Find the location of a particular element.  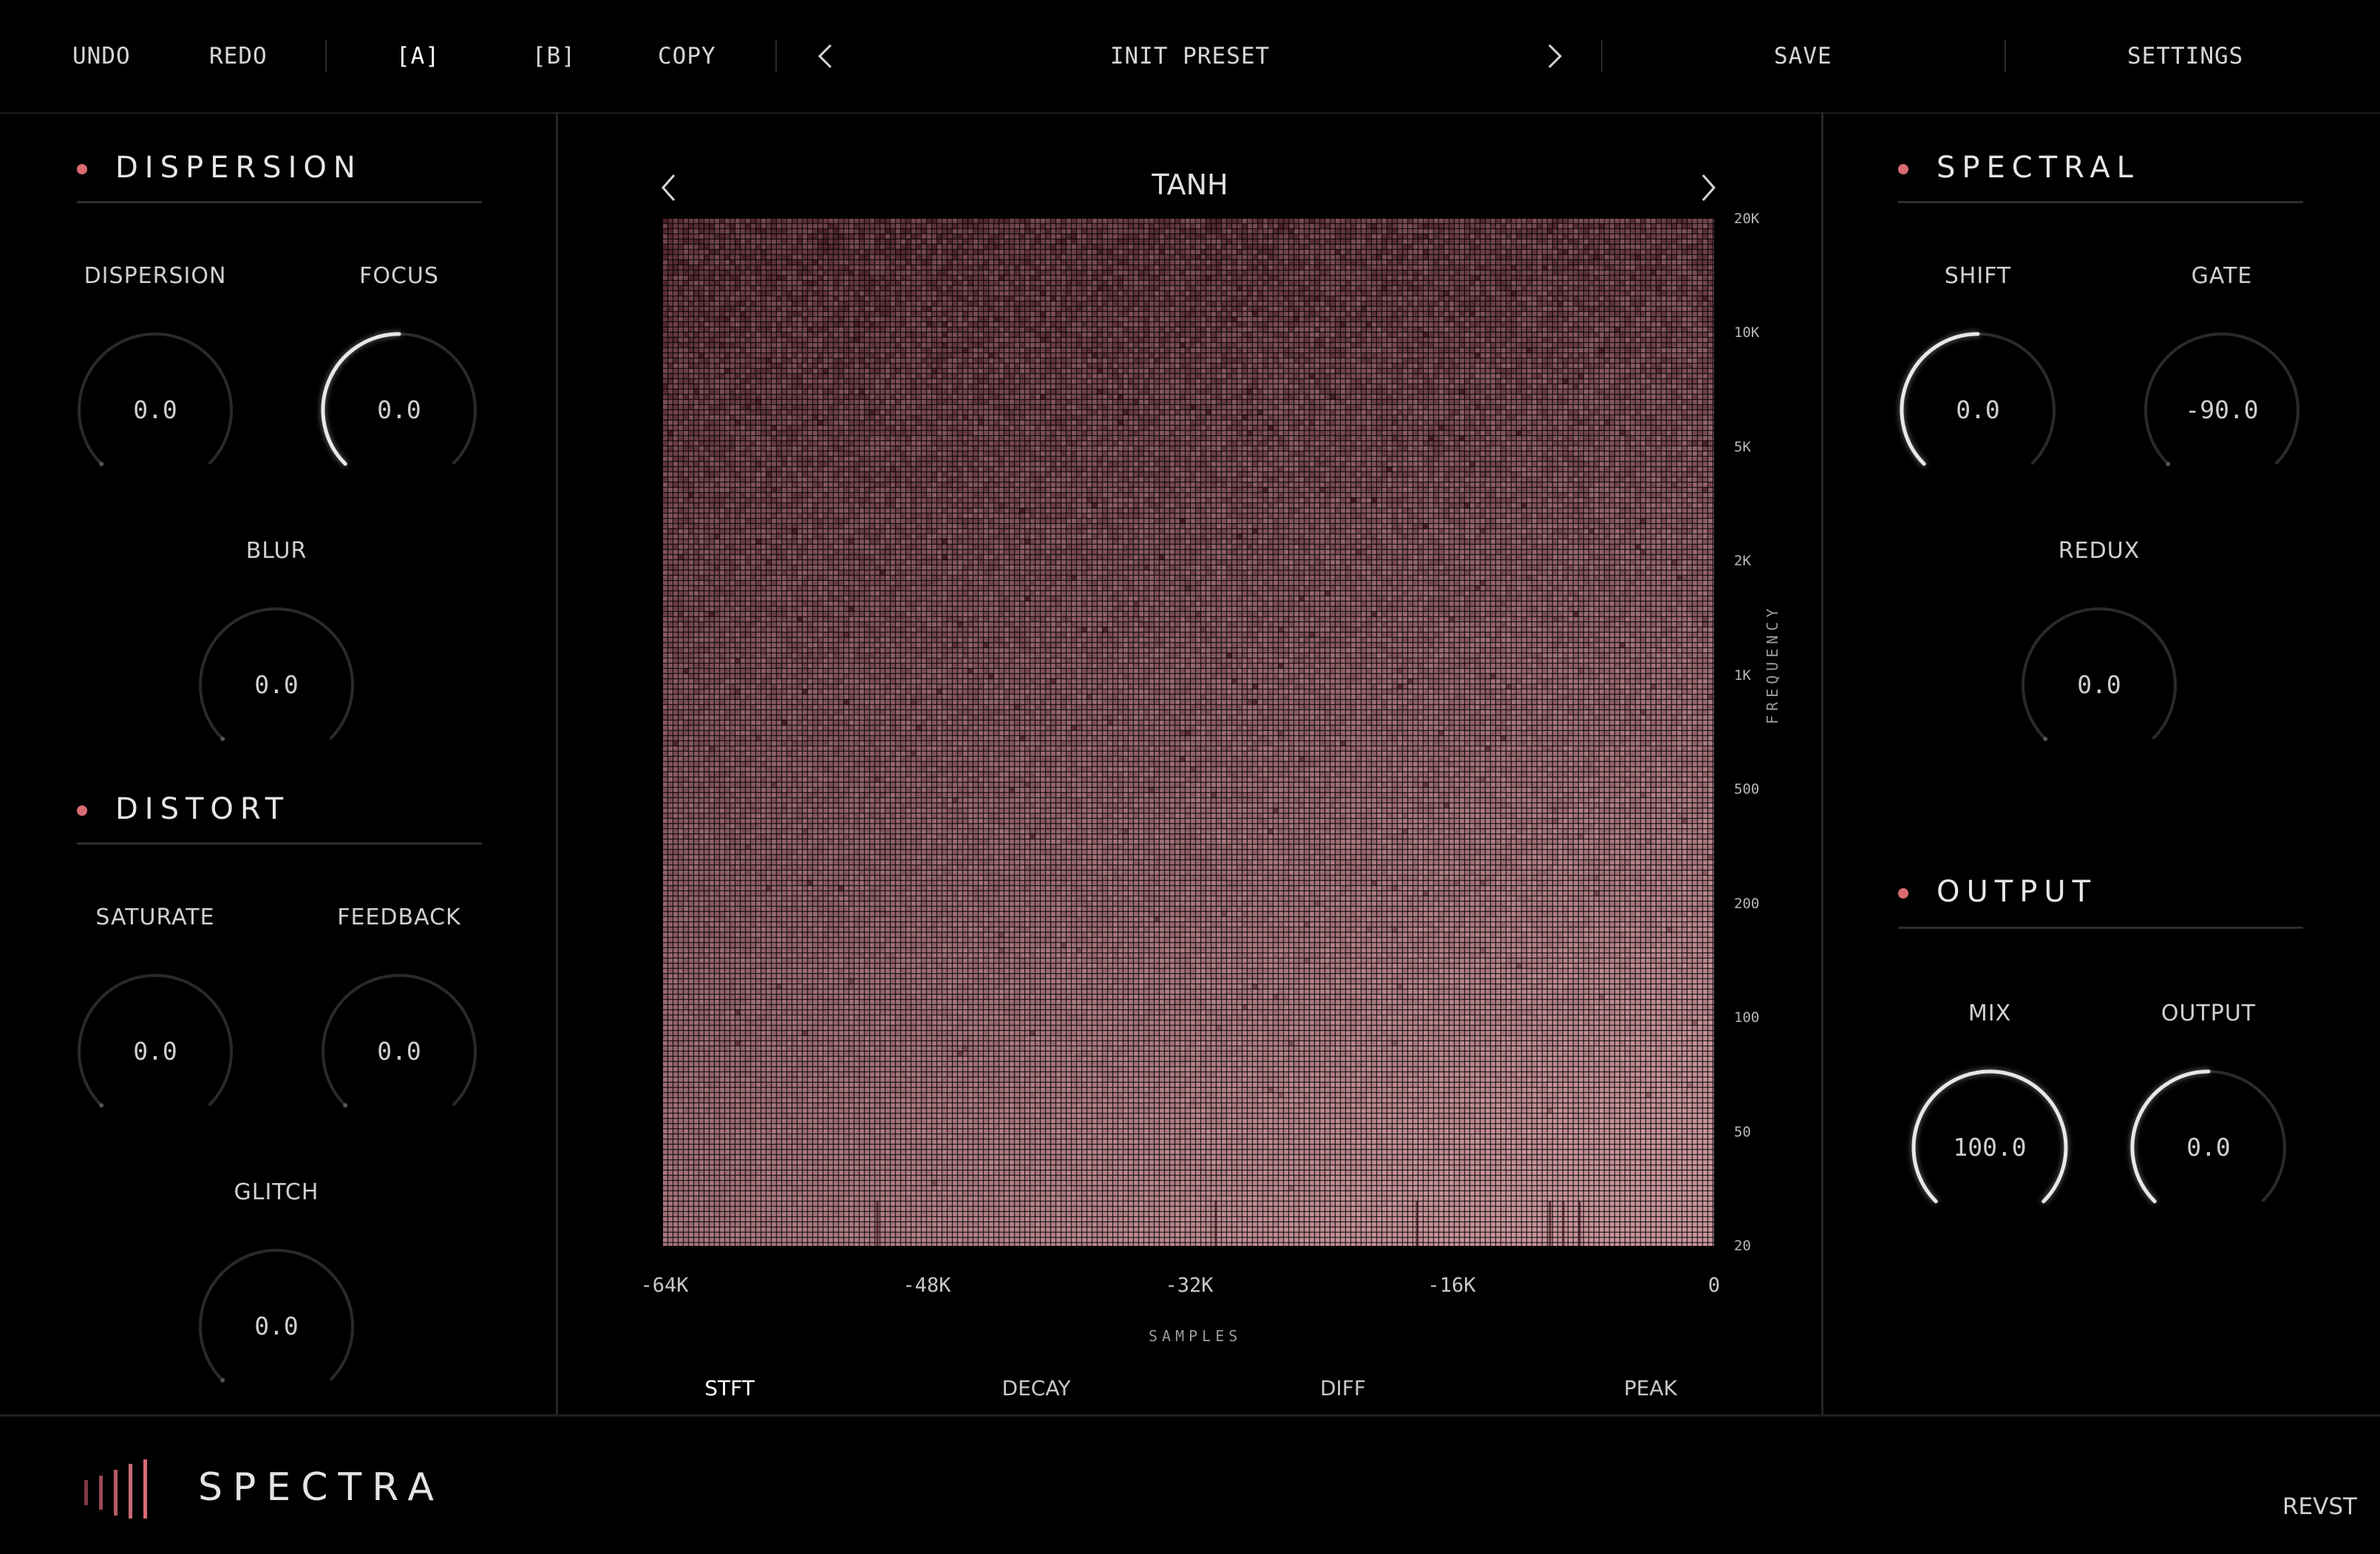

frequency-tick-label: 5K is located at coordinates (1742, 446).